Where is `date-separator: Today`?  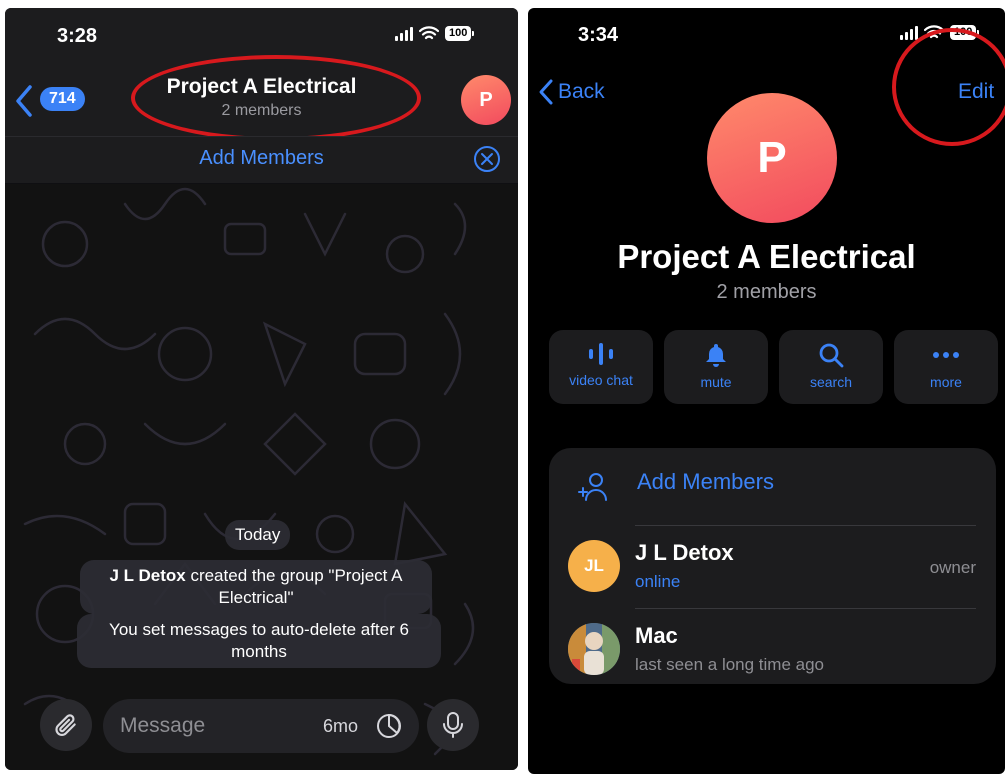
date-separator: Today is located at coordinates (258, 535).